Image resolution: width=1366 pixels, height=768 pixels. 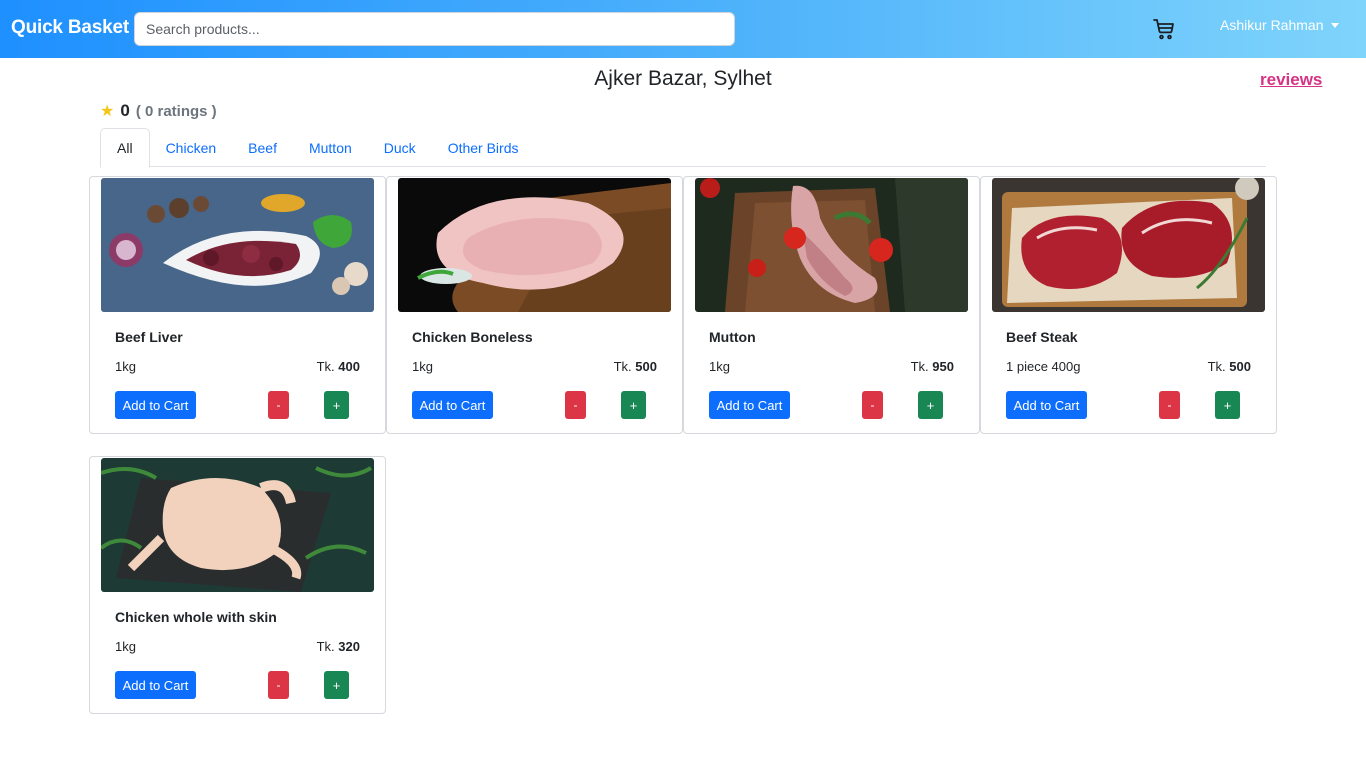 What do you see at coordinates (330, 147) in the screenshot?
I see `tab-mutton: Mutton` at bounding box center [330, 147].